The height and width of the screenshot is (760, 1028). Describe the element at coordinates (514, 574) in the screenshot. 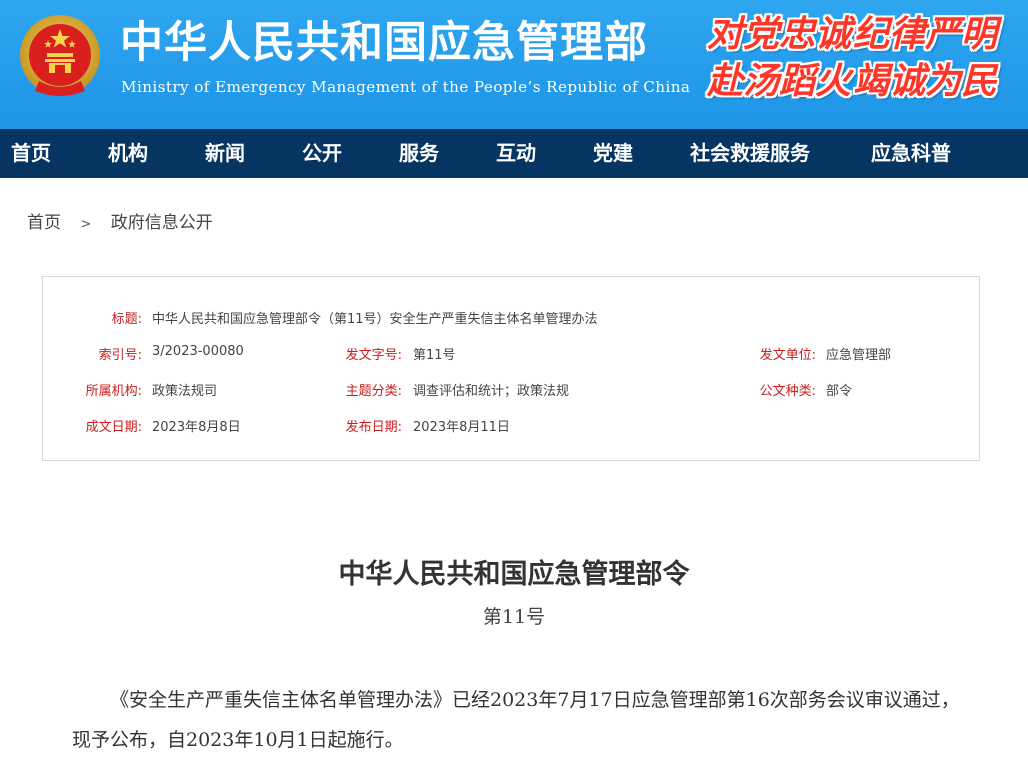

I see `article-title: 中华人民共和国应急管理部令` at that location.